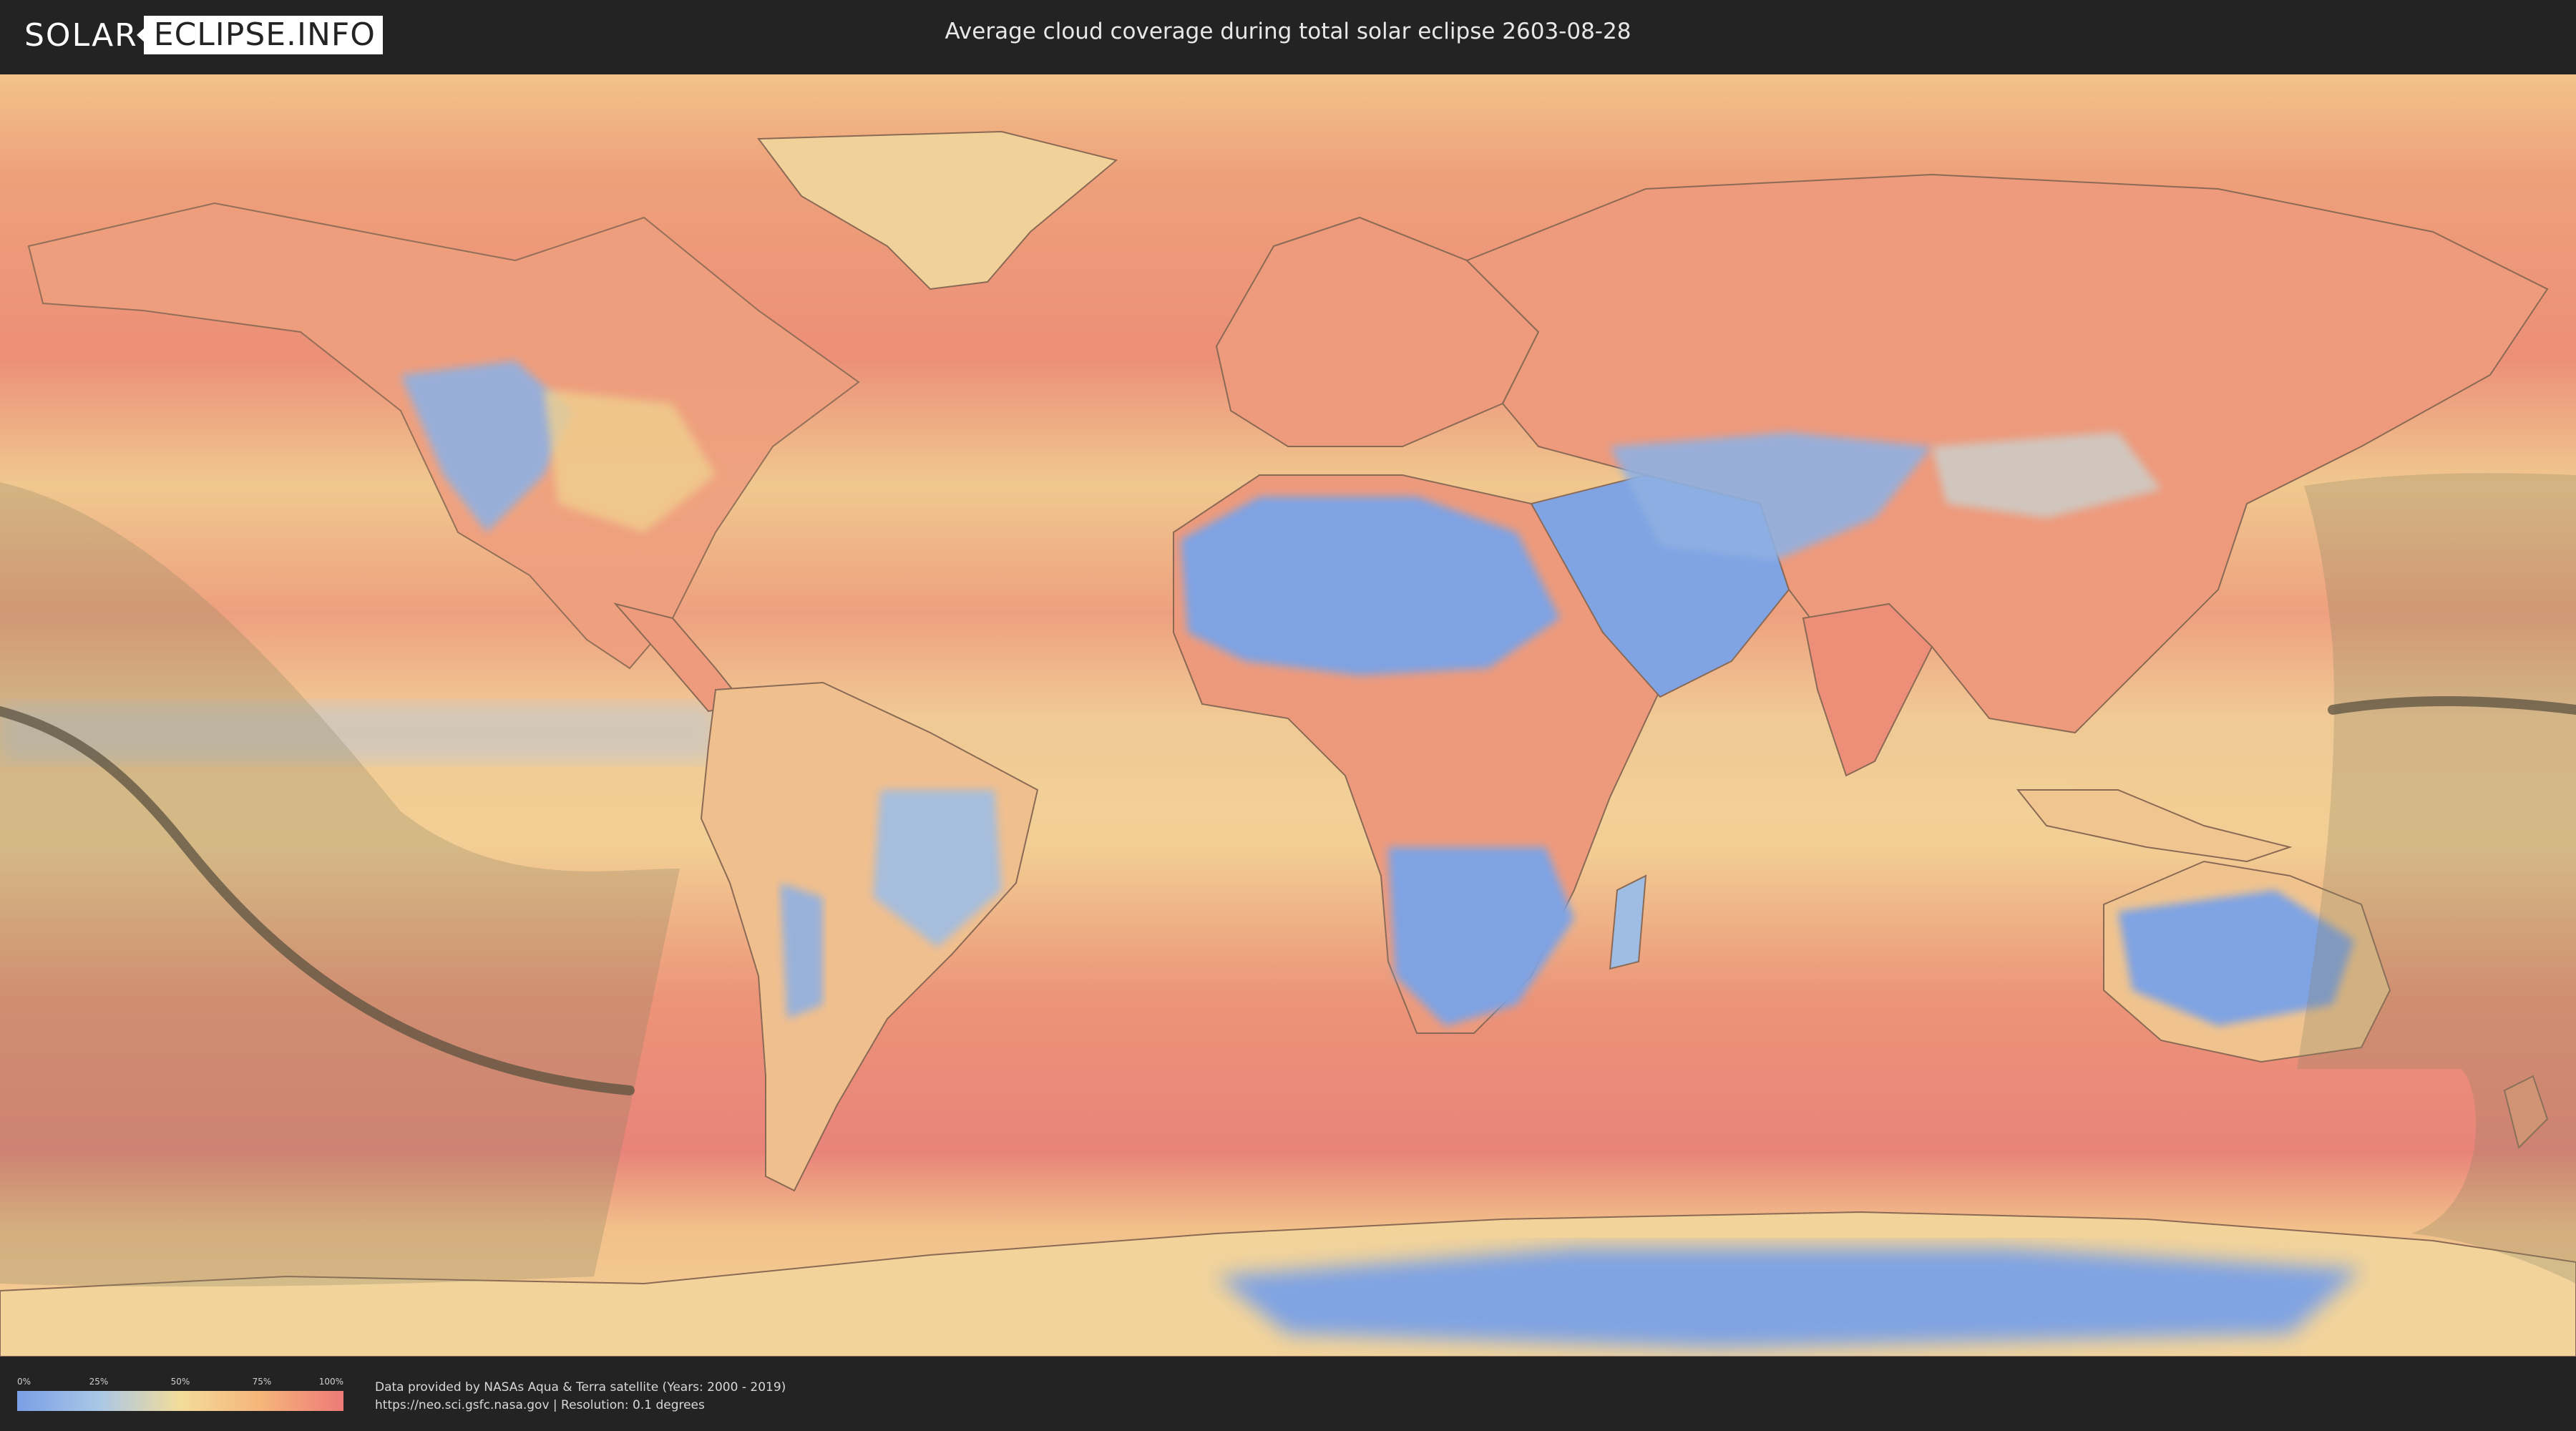  Describe the element at coordinates (801, 951) in the screenshot. I see `south-america-west-clear` at that location.